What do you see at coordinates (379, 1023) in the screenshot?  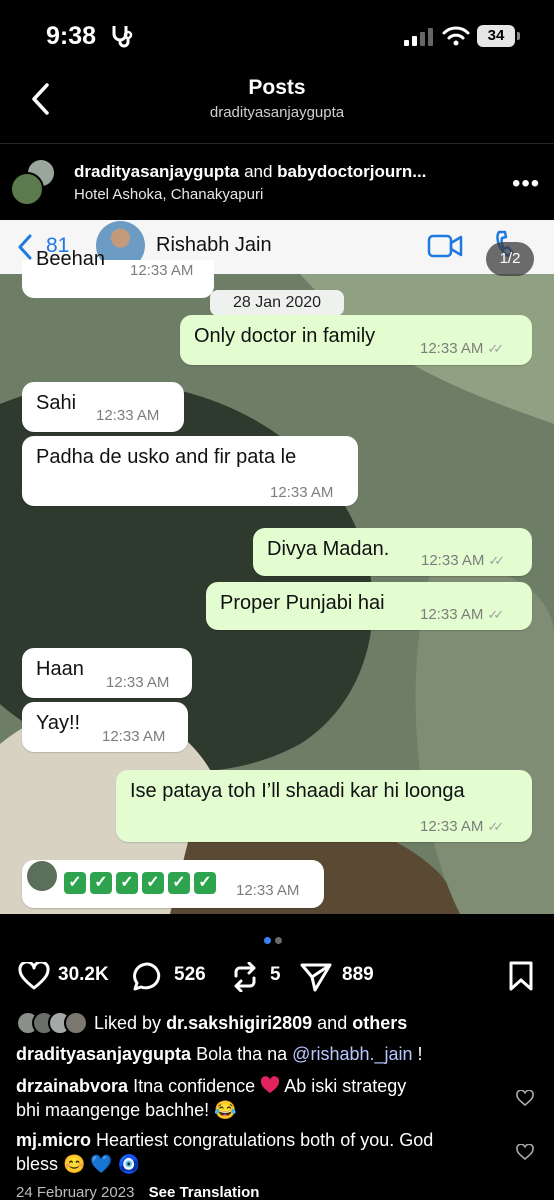 I see `liked-by-others: others` at bounding box center [379, 1023].